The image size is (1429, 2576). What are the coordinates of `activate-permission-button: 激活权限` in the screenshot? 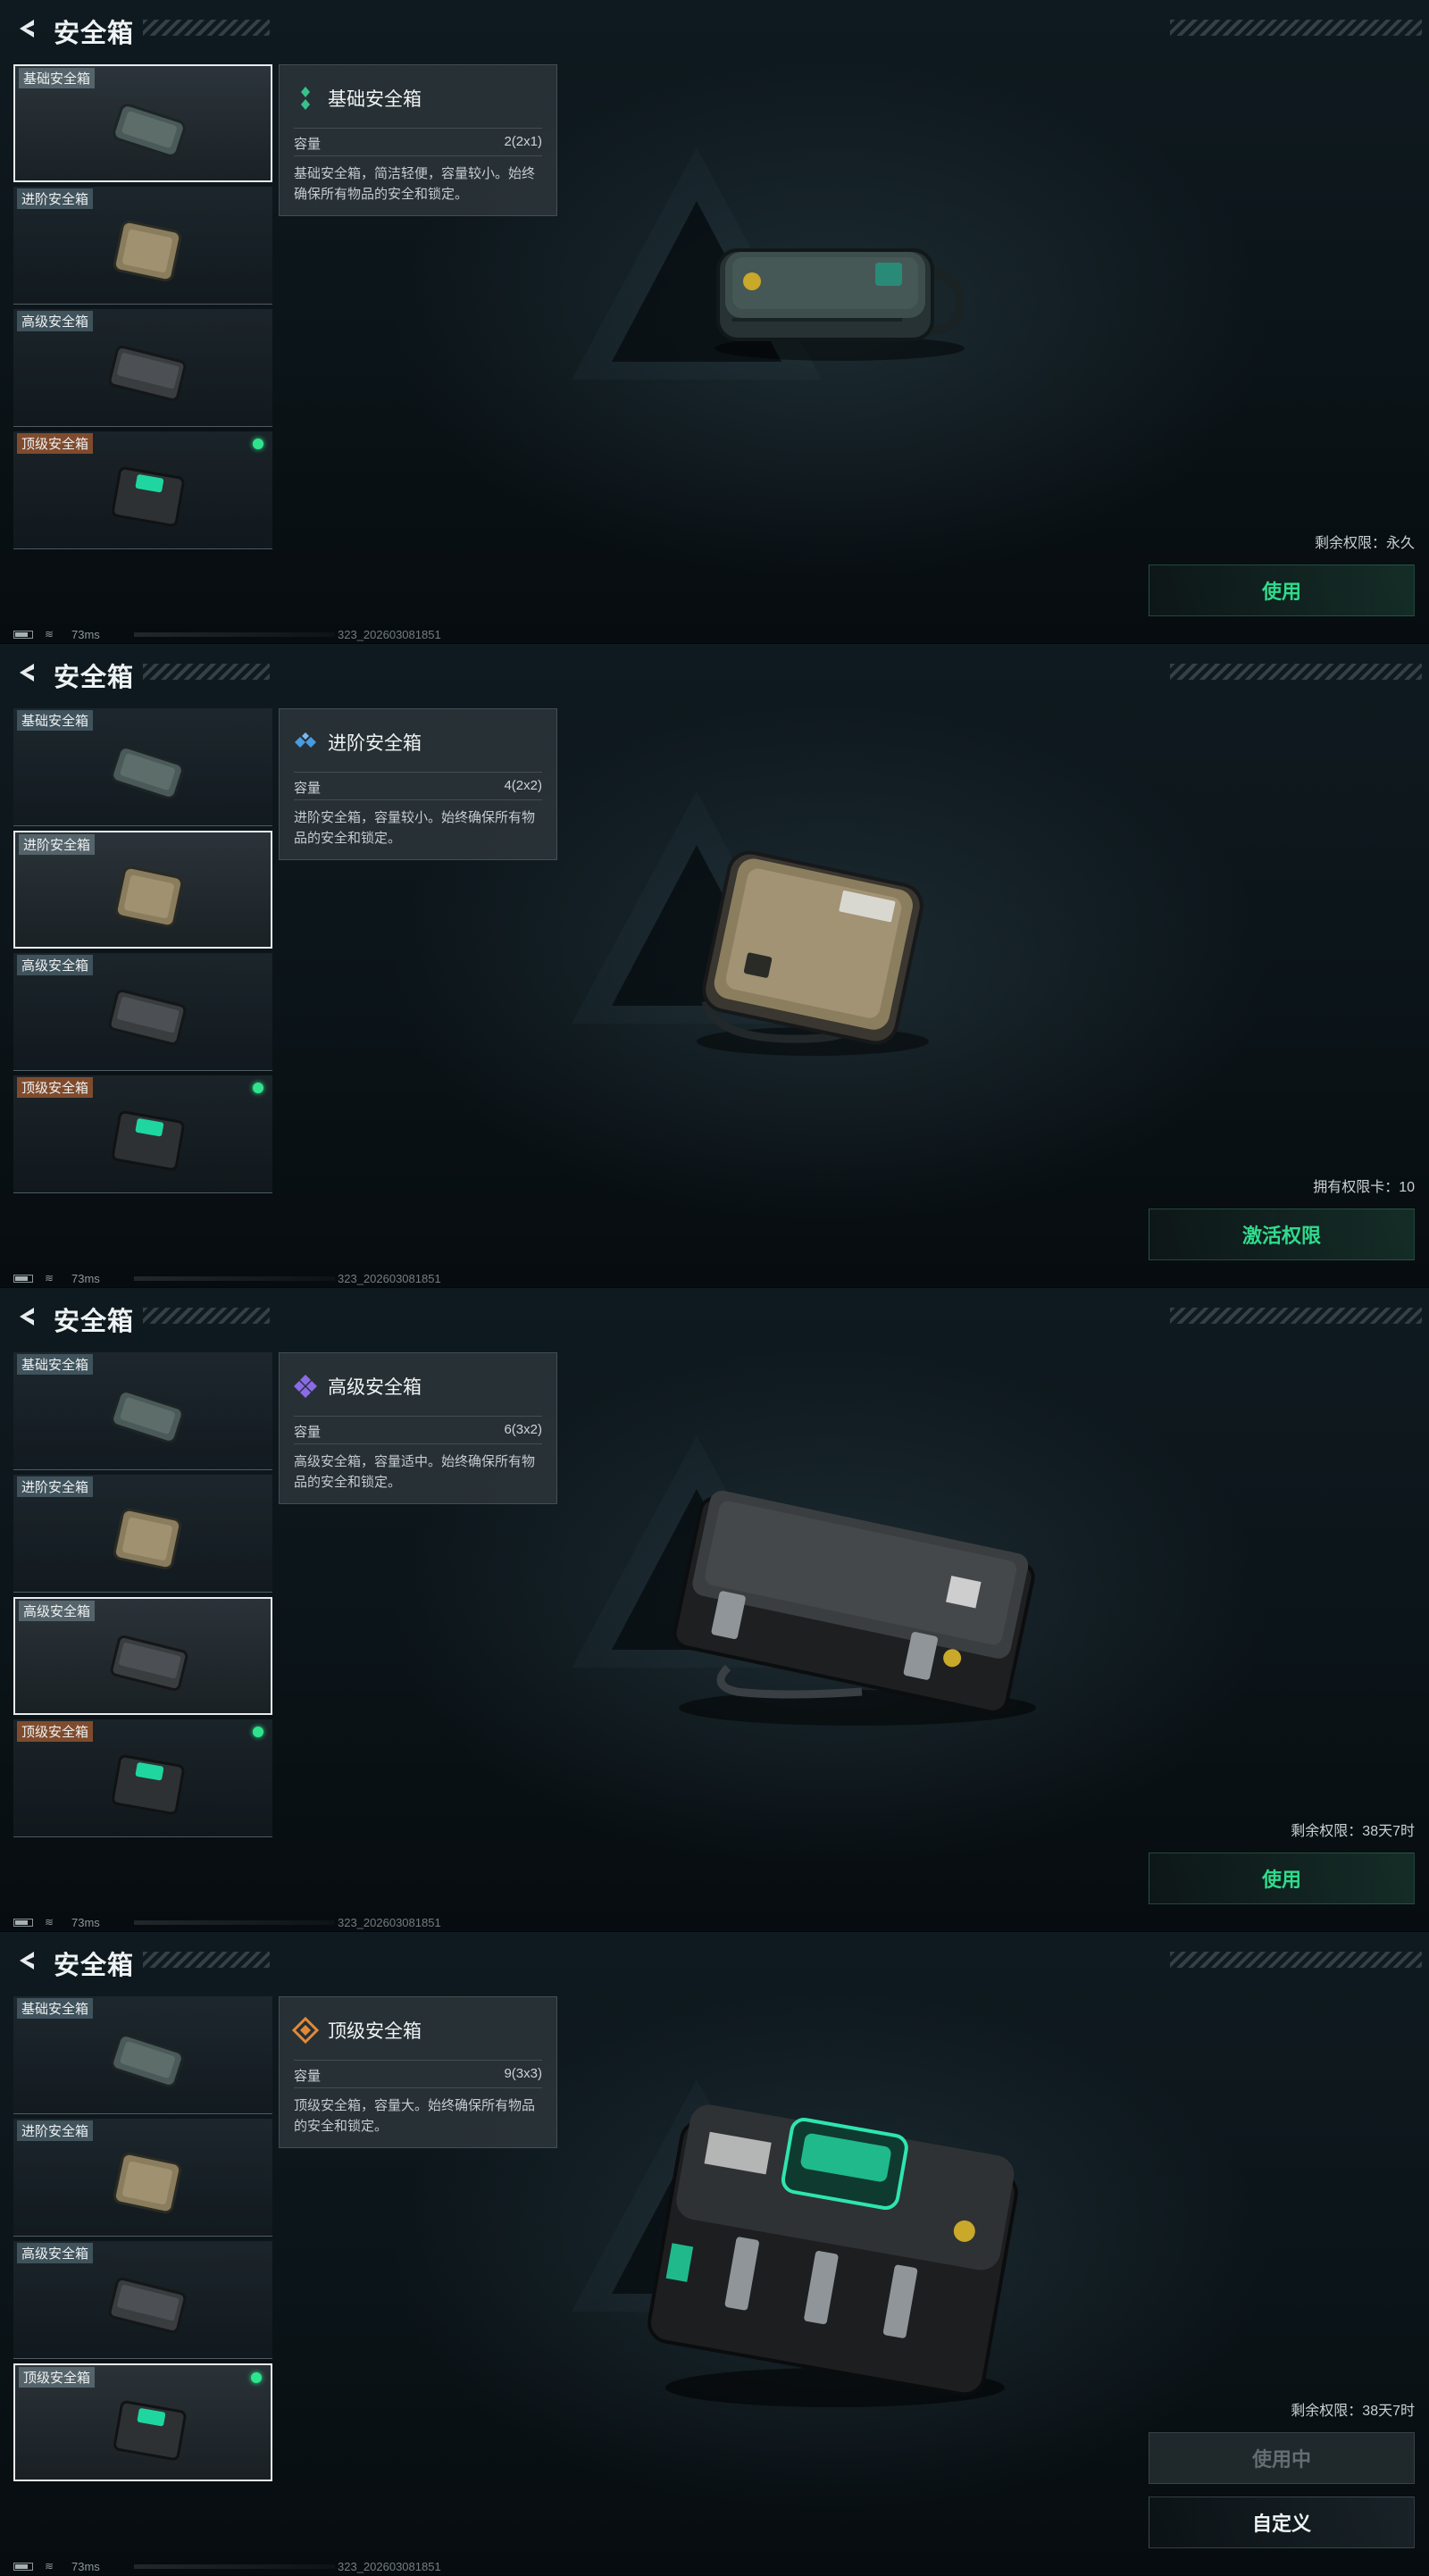 It's located at (1282, 1234).